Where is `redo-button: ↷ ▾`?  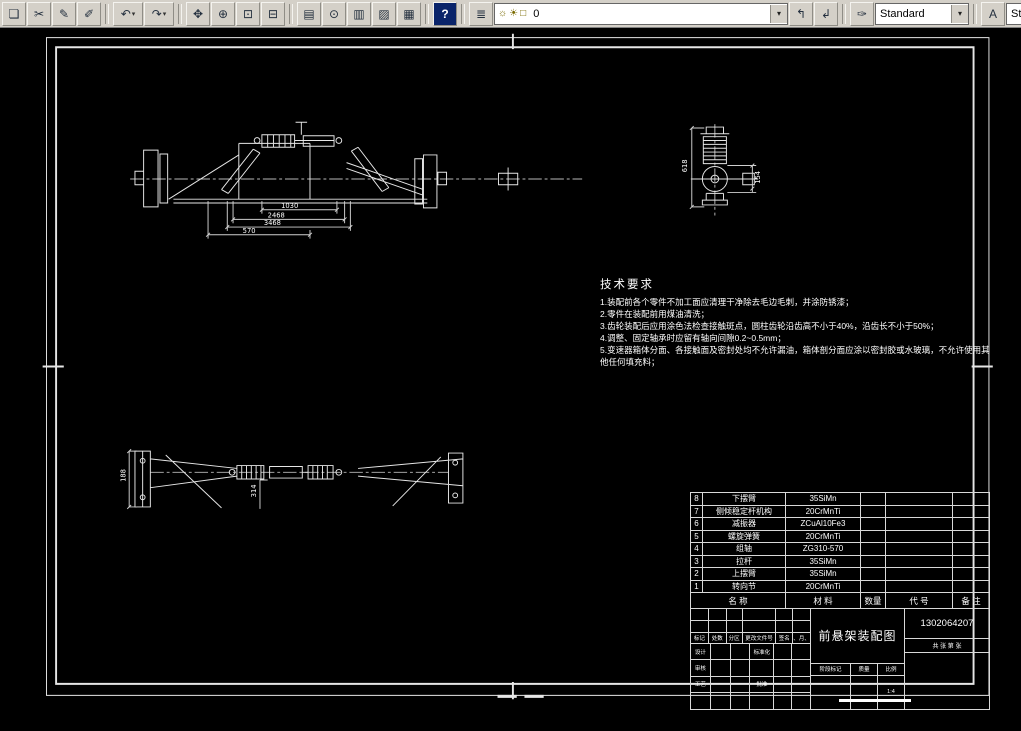
redo-button: ↷ ▾ is located at coordinates (159, 13).